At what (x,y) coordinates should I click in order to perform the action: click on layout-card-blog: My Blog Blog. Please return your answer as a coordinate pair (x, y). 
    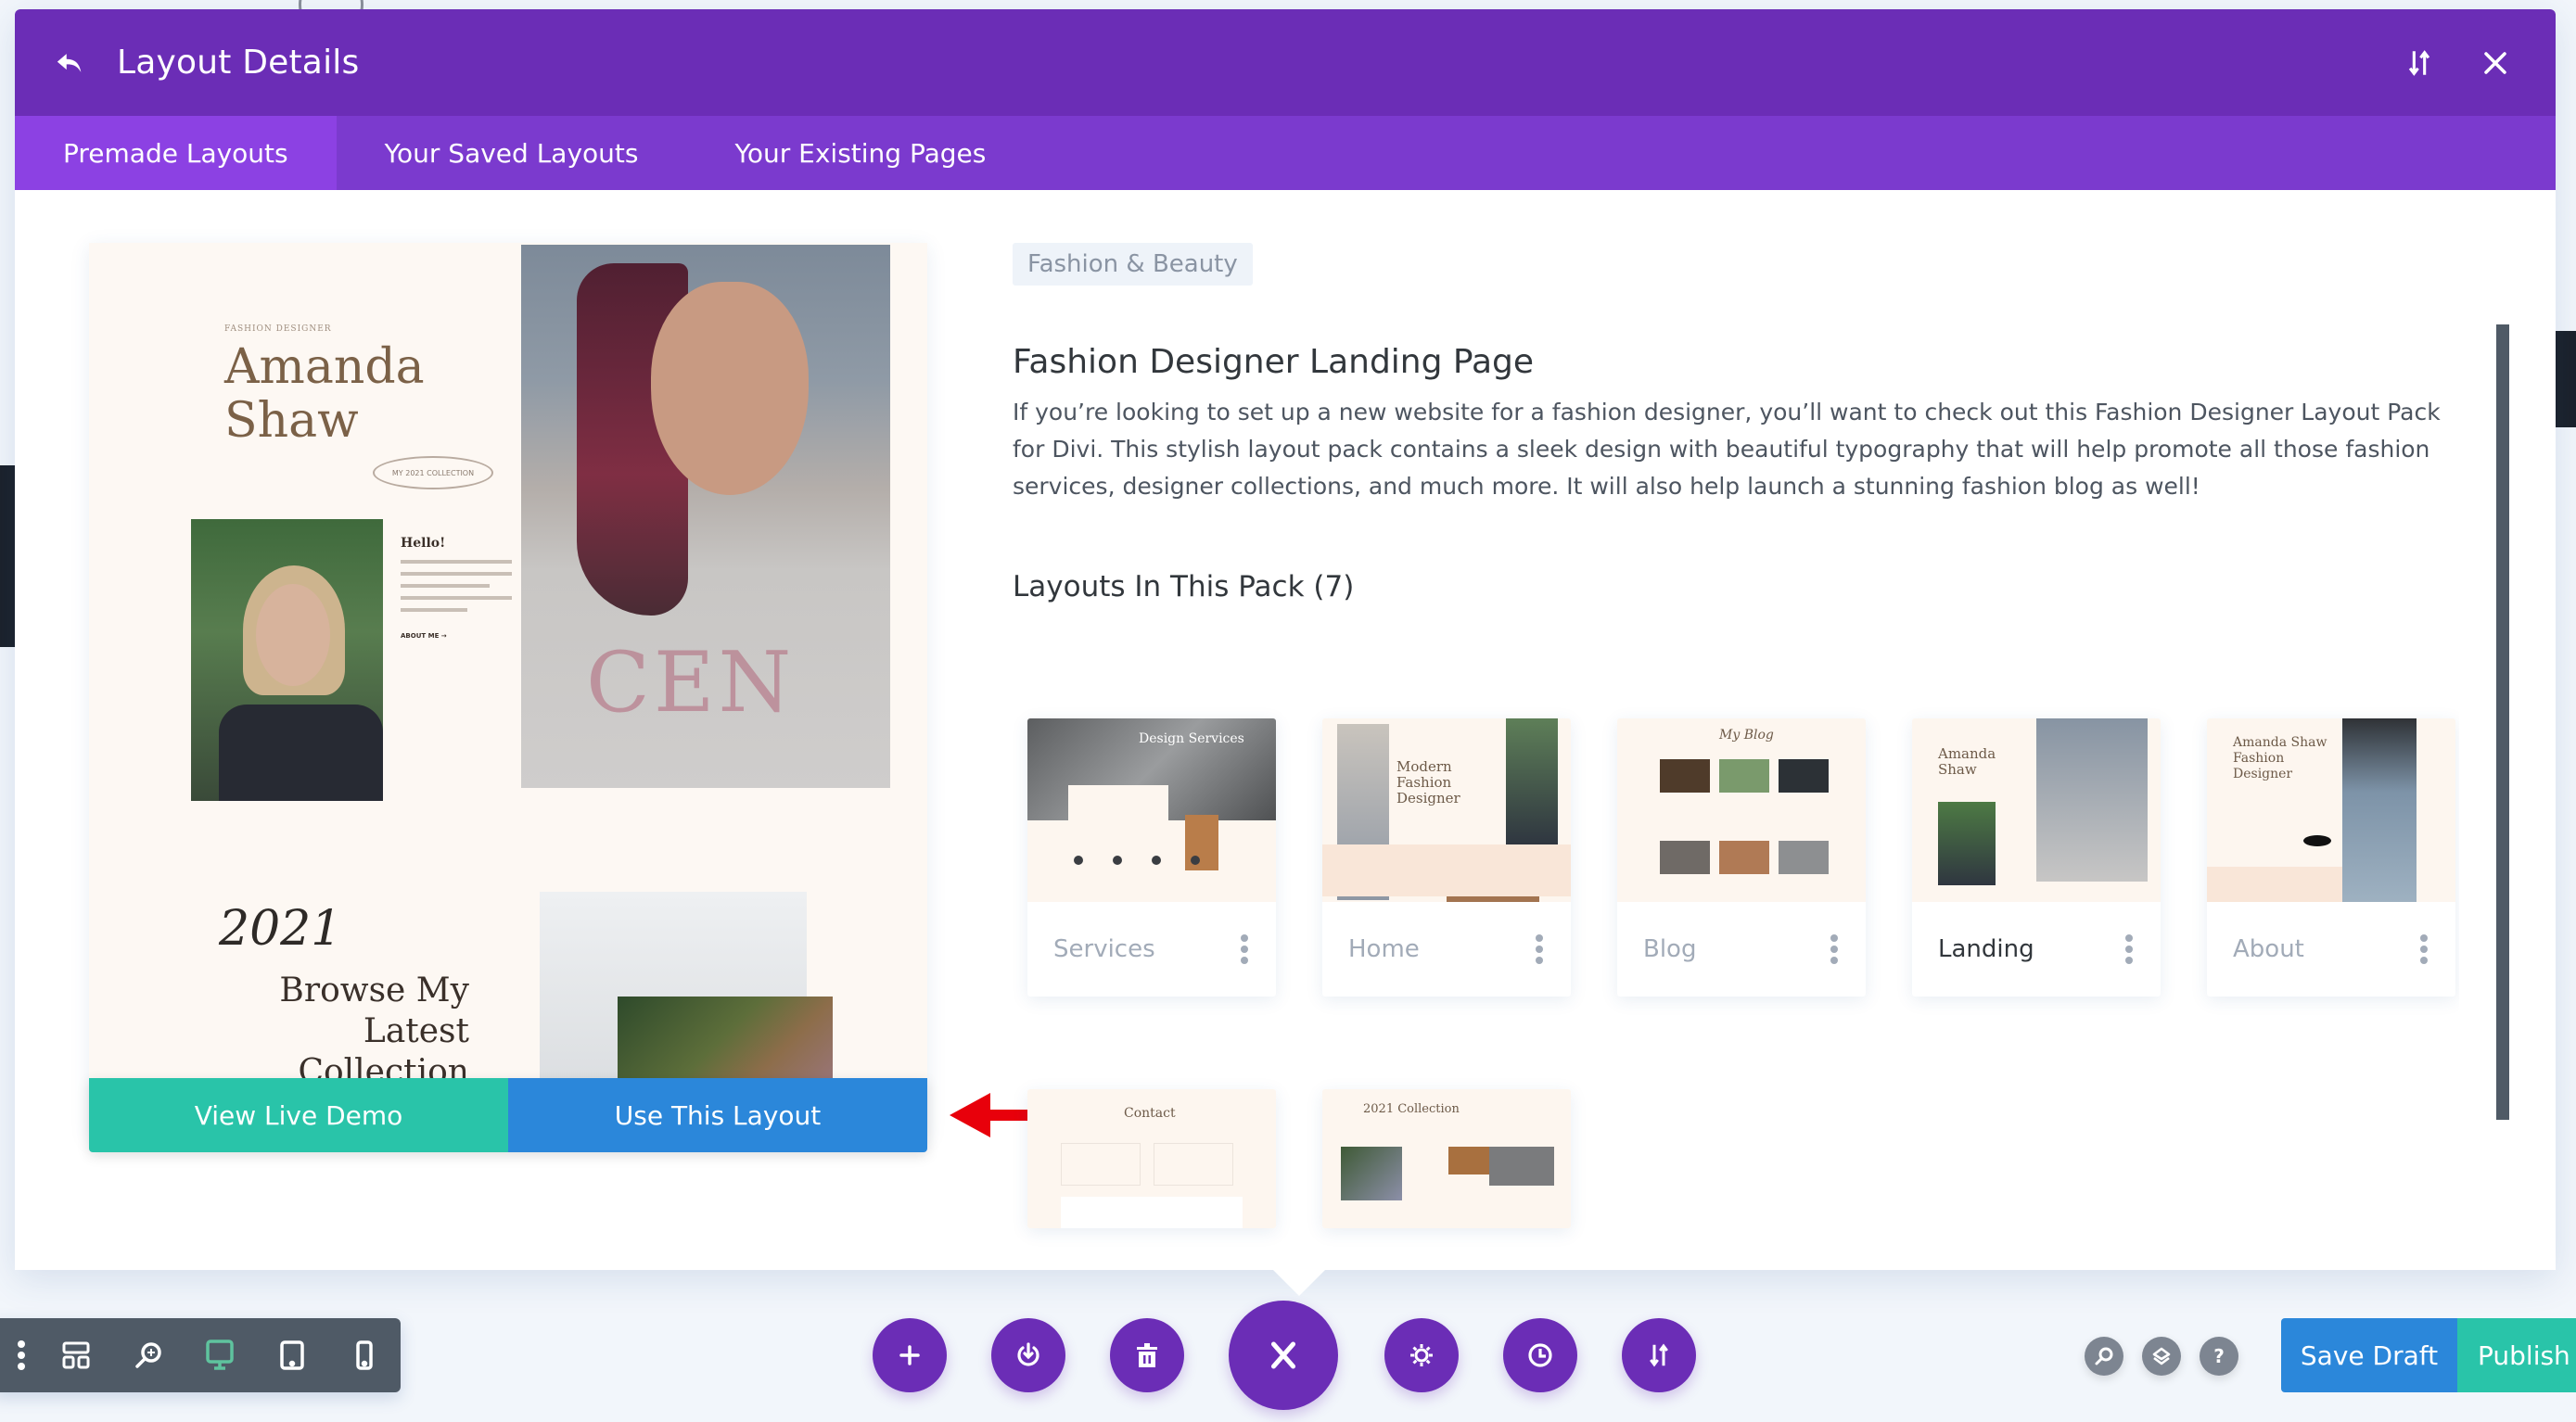
    Looking at the image, I should click on (1741, 857).